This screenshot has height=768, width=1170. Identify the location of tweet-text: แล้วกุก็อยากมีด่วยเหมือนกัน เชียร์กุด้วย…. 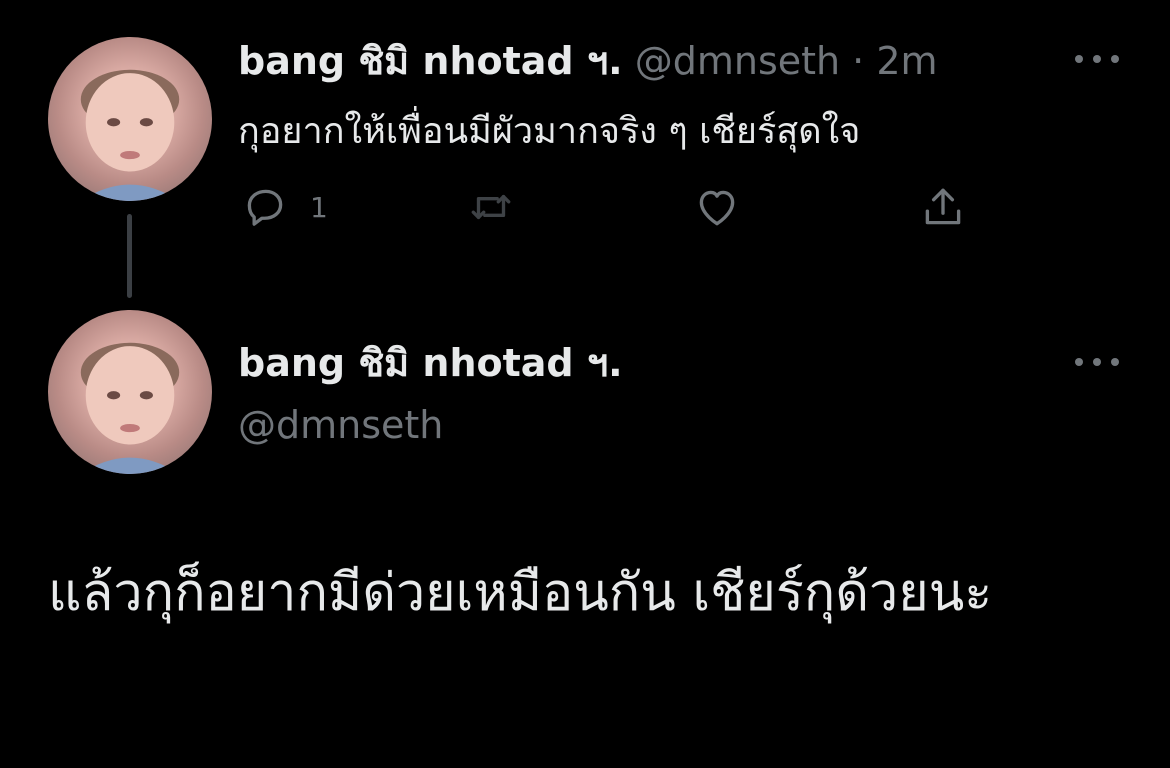
(520, 593).